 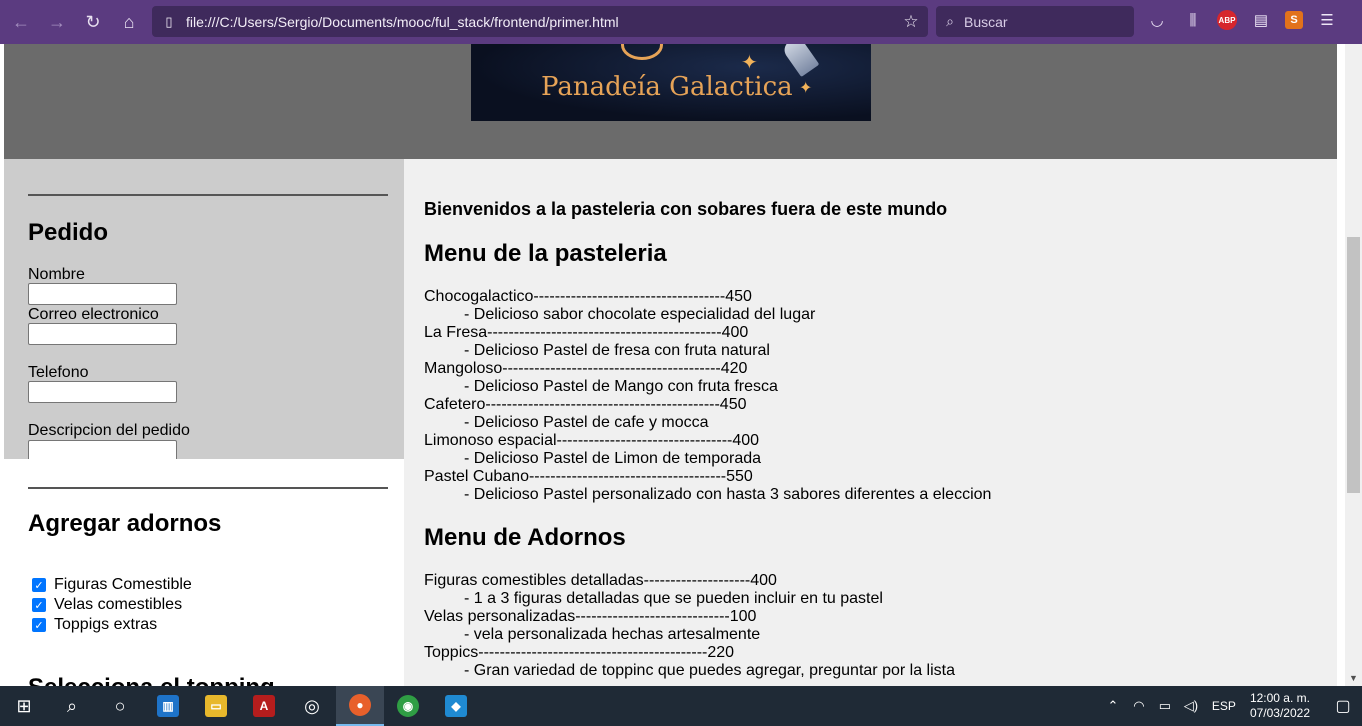 What do you see at coordinates (456, 706) in the screenshot?
I see `vscode-icon: ◆` at bounding box center [456, 706].